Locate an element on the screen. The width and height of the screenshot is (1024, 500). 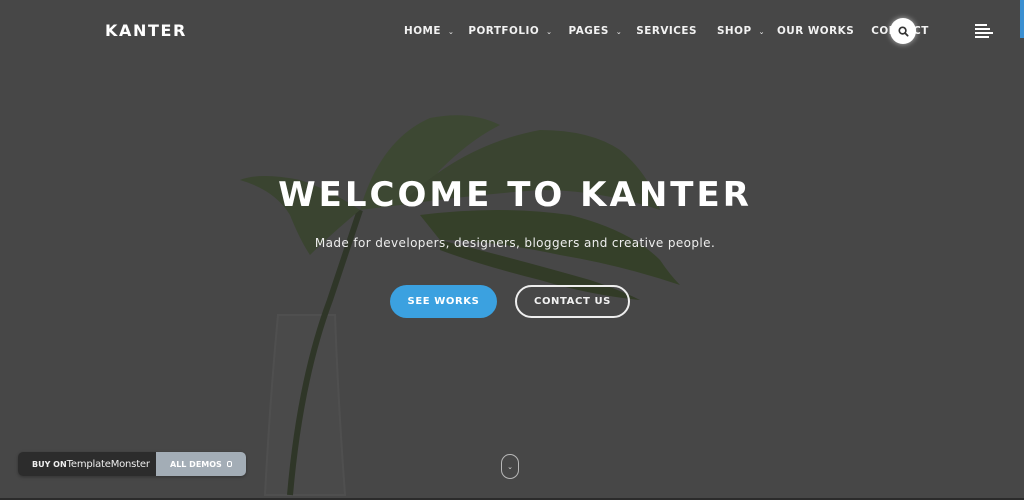
nav-item-label: PAGES is located at coordinates (588, 31).